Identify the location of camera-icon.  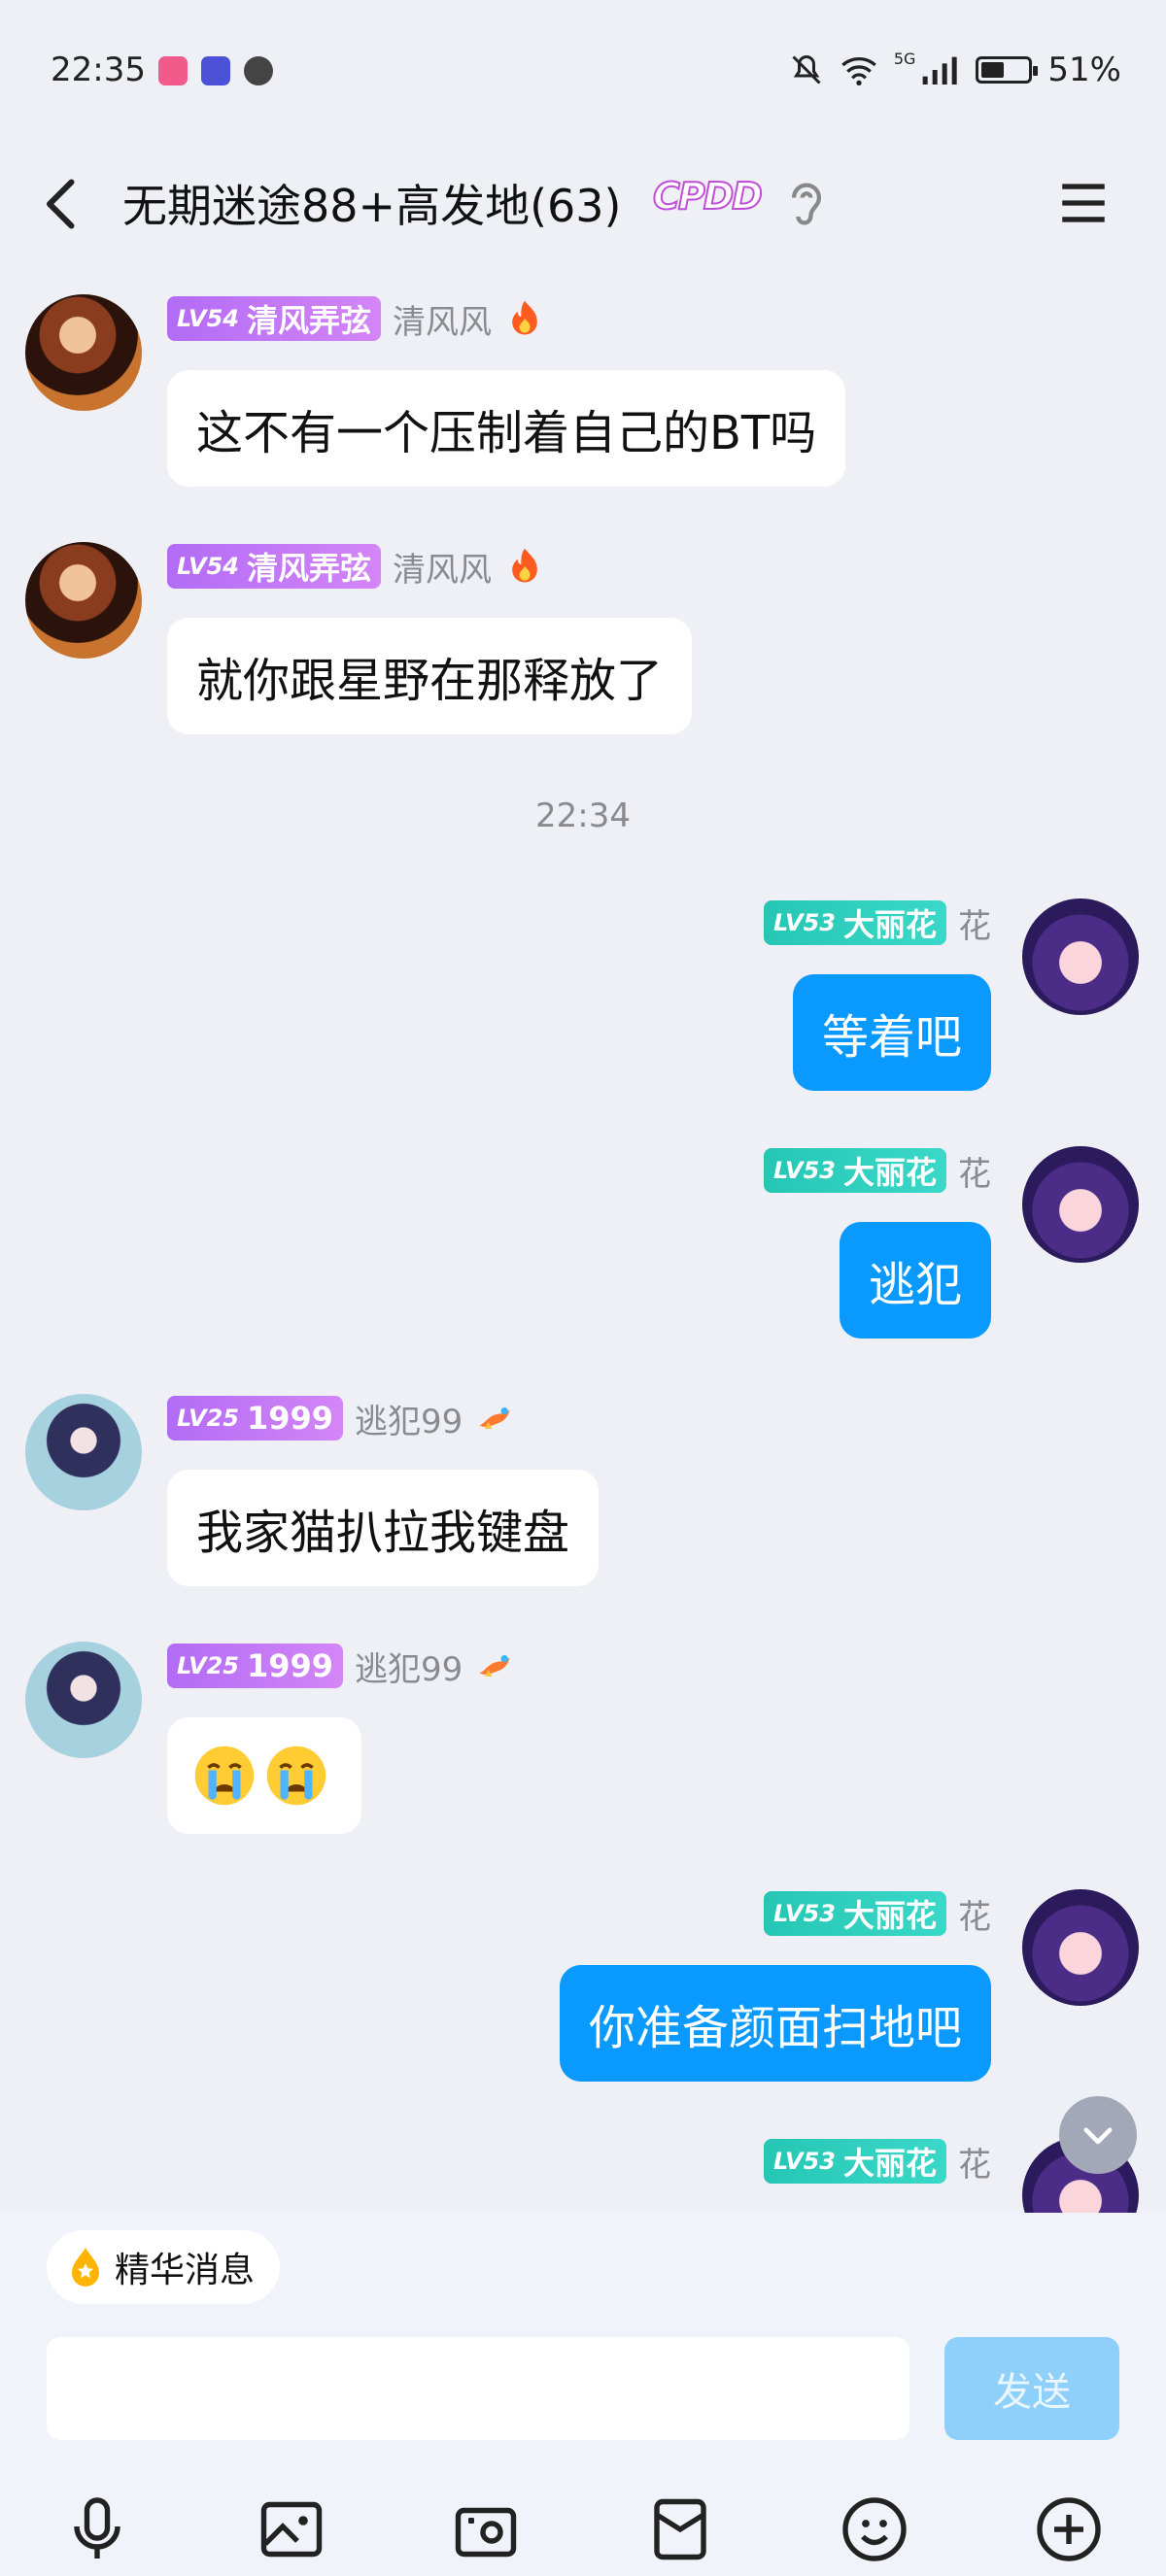
(486, 2529).